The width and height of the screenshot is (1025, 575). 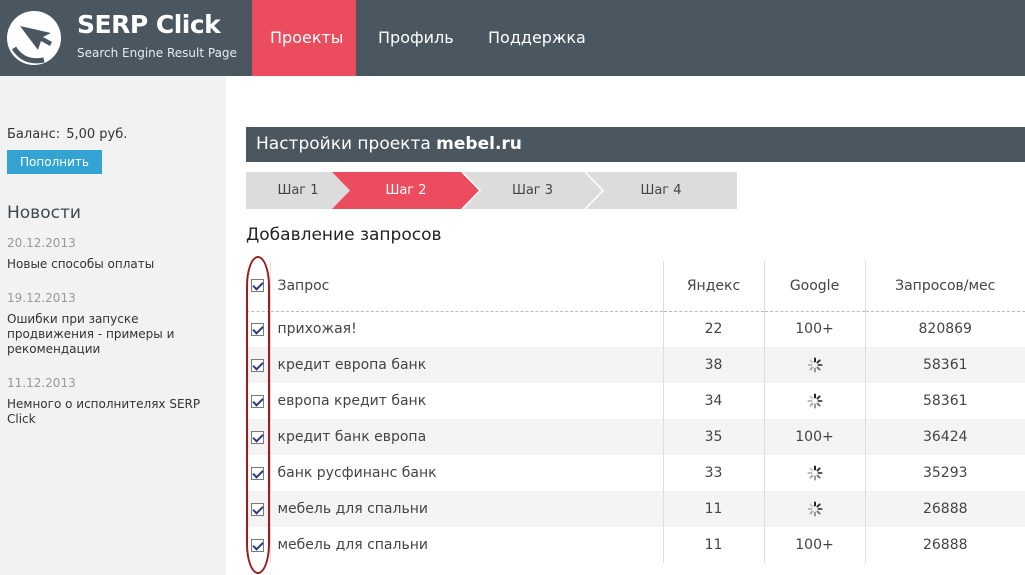 What do you see at coordinates (466, 473) in the screenshot?
I see `query-cell: банк русфинанс банк` at bounding box center [466, 473].